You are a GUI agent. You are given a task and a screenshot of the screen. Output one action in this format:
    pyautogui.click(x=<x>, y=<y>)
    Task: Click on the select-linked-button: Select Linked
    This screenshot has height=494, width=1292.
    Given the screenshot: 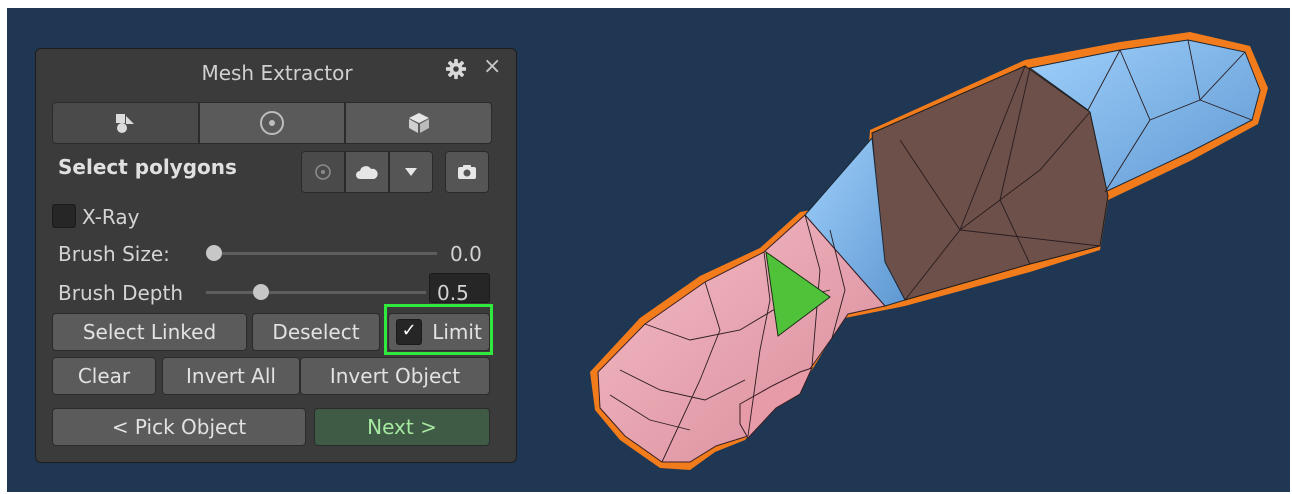 What is the action you would take?
    pyautogui.click(x=149, y=332)
    